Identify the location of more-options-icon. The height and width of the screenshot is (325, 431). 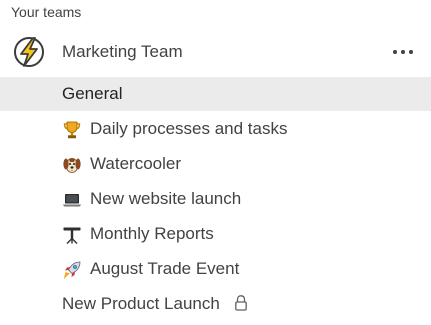
(403, 52).